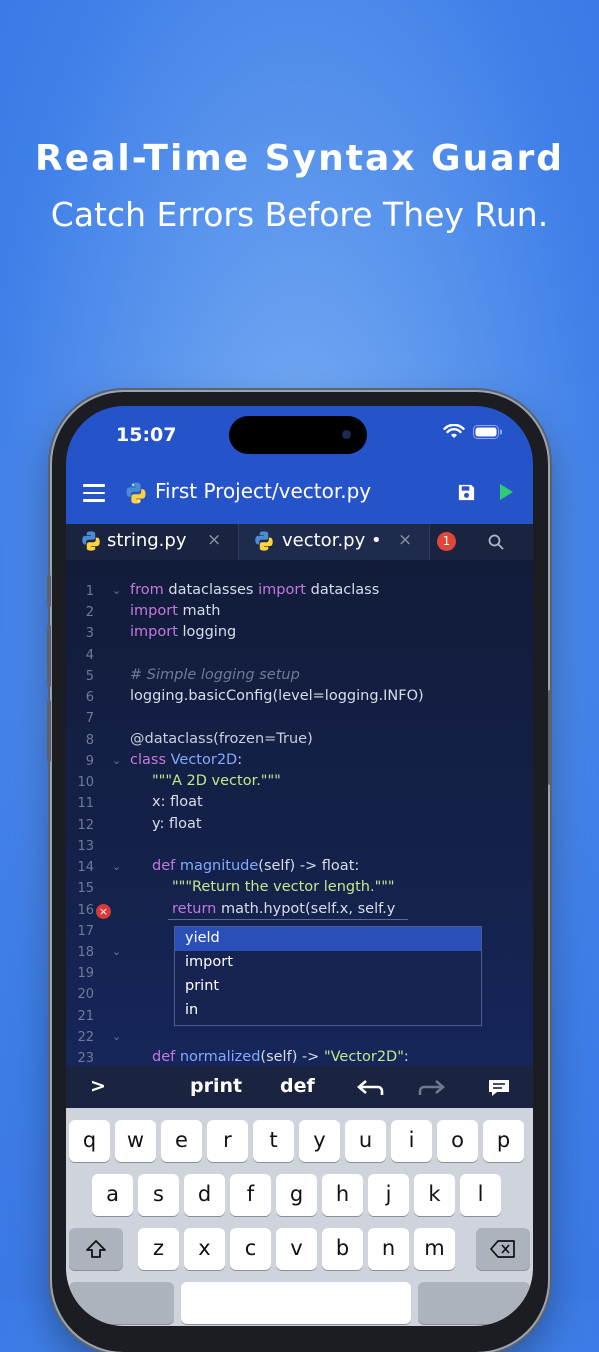 Image resolution: width=599 pixels, height=1352 pixels. Describe the element at coordinates (49, 731) in the screenshot. I see `phone-volume-down-button` at that location.